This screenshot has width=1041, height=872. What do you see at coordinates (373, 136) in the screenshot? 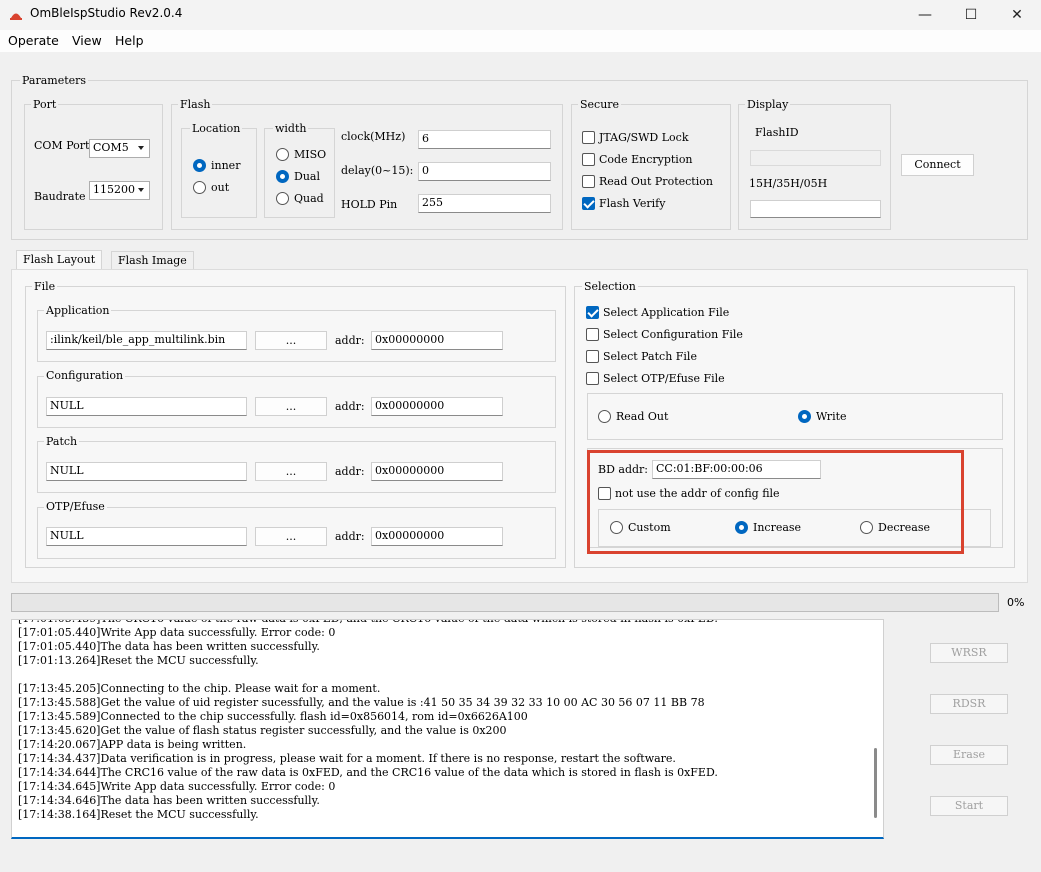
I see `clock-label: clock(MHz)` at bounding box center [373, 136].